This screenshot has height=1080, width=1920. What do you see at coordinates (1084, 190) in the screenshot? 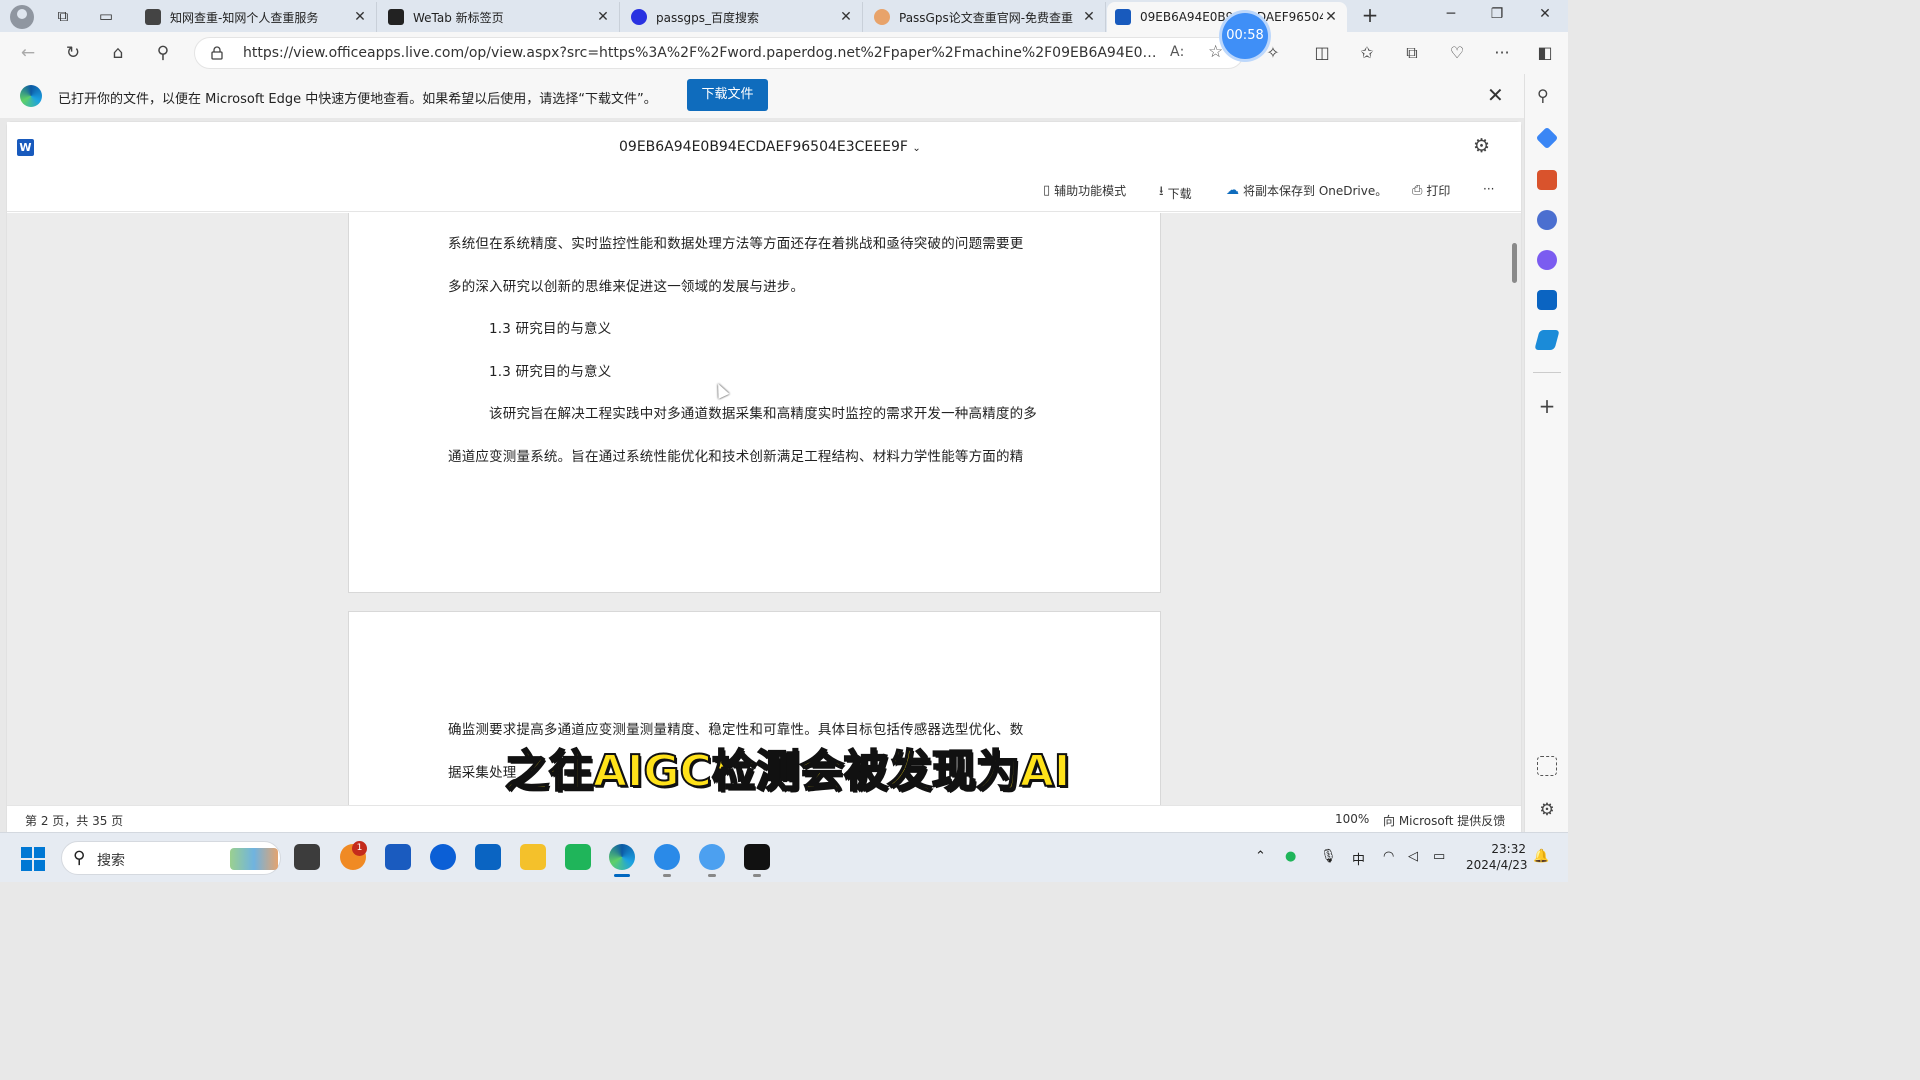
I see `accessibility-mode-button: ▯ 辅助功能模式` at bounding box center [1084, 190].